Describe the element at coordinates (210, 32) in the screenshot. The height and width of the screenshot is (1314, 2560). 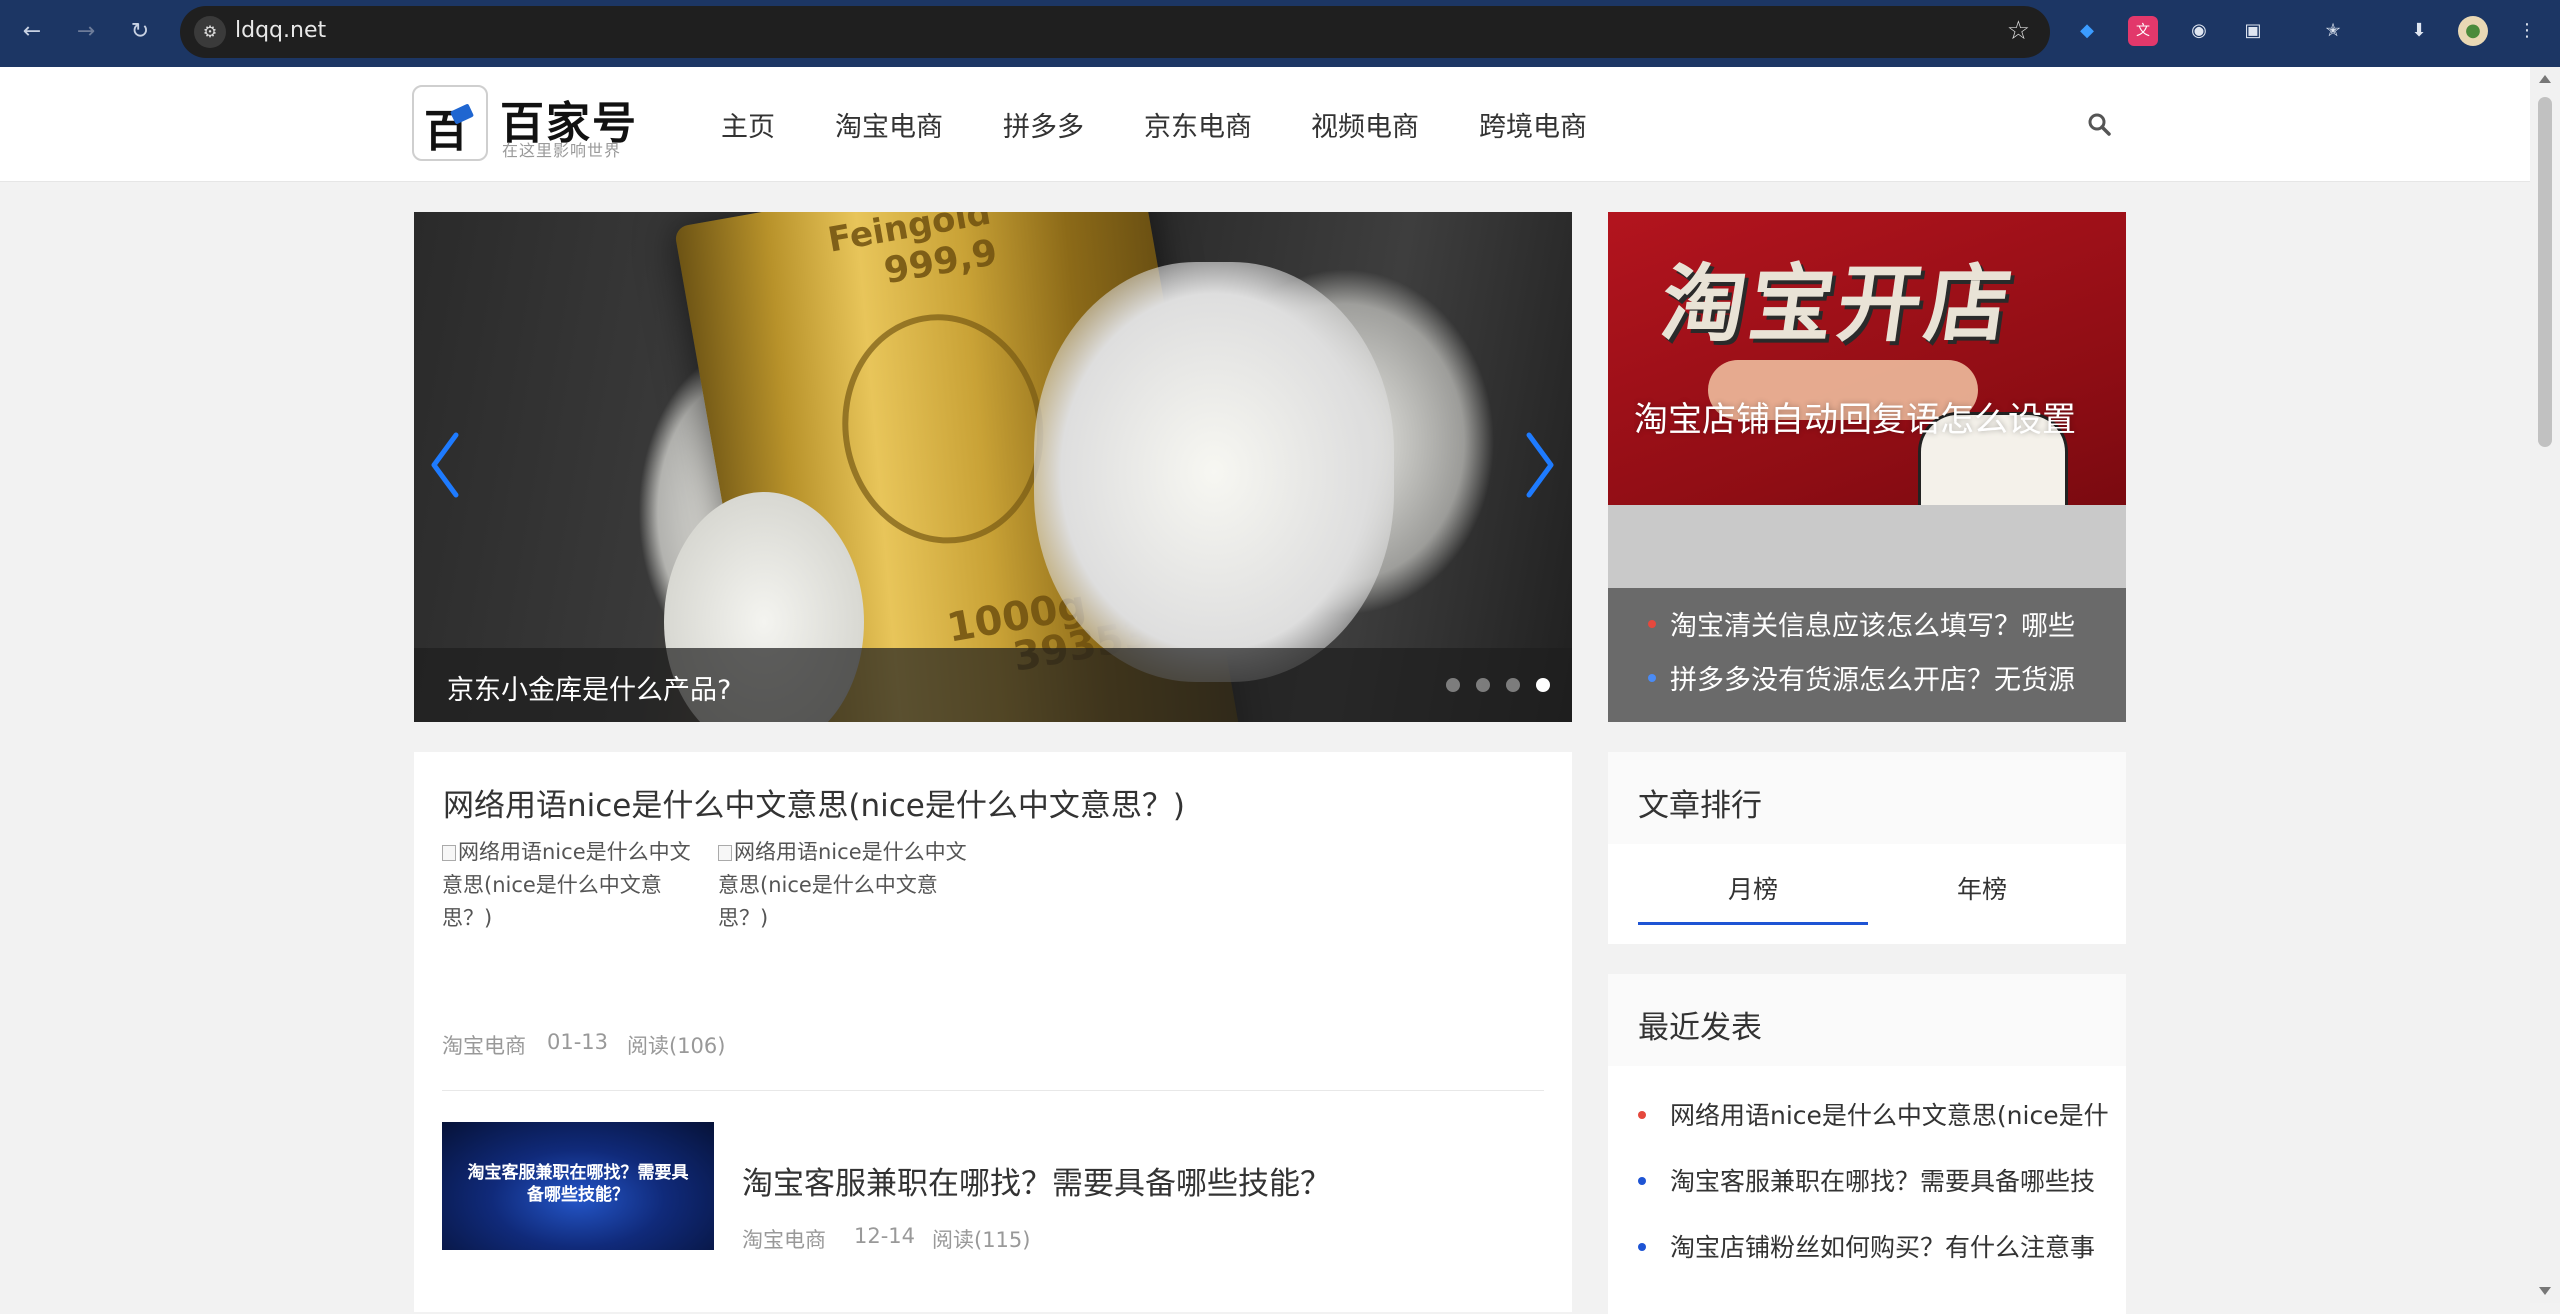
I see `site-info-icon: ⚙` at that location.